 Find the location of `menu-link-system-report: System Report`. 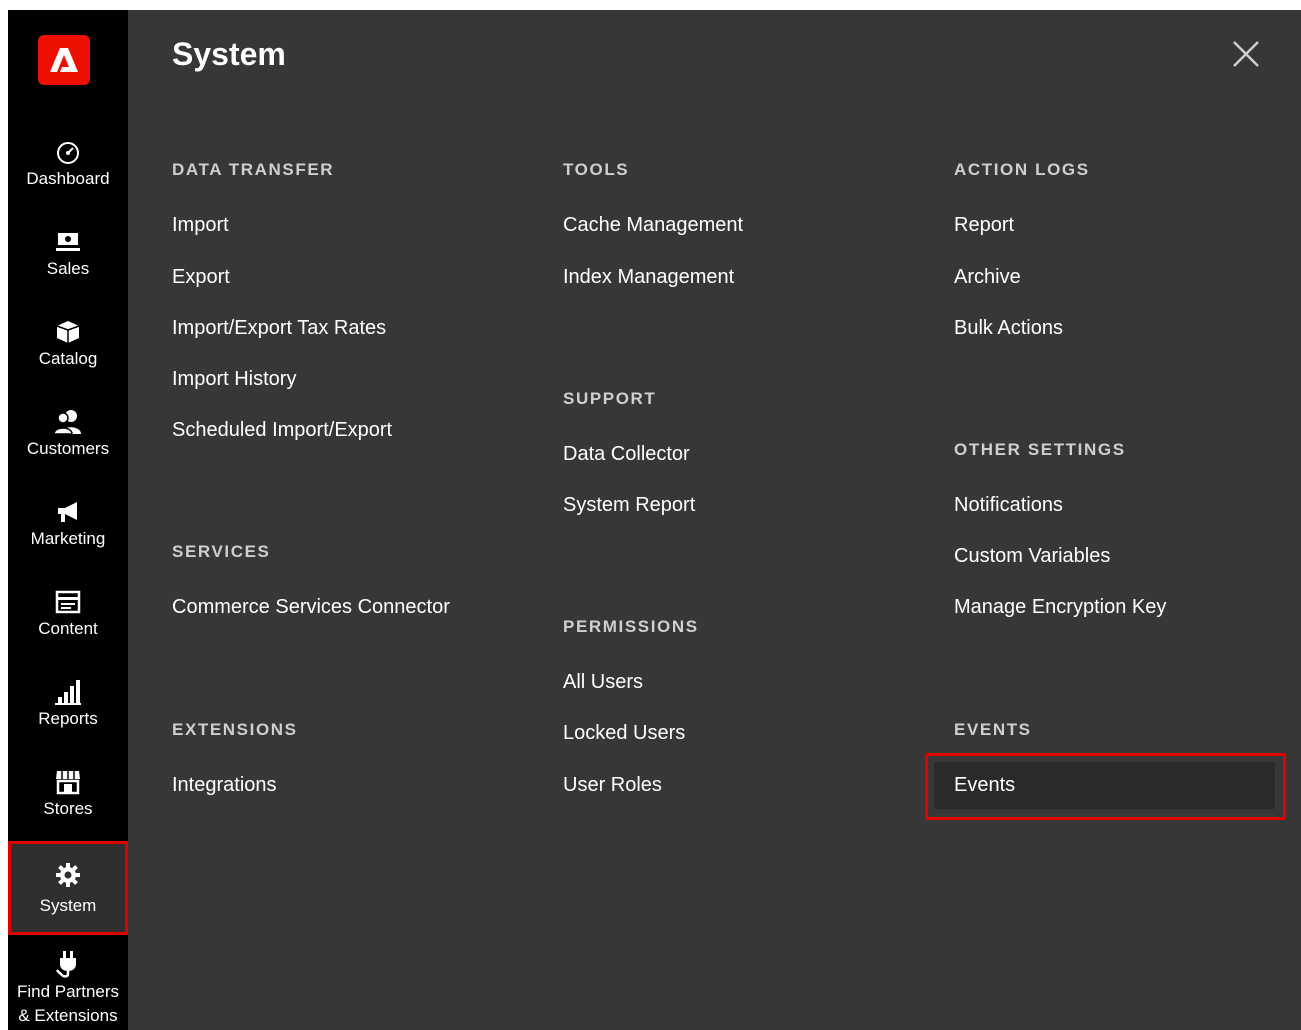

menu-link-system-report: System Report is located at coordinates (629, 505).